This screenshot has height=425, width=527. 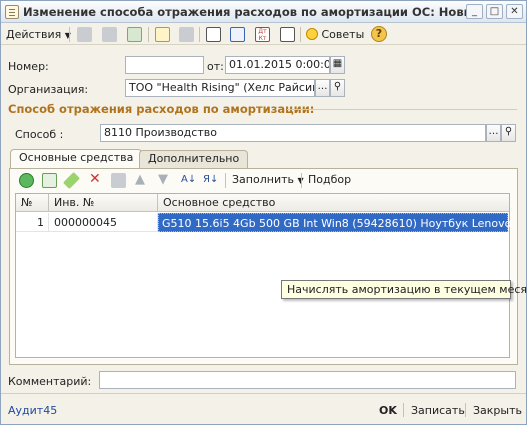 What do you see at coordinates (237, 34) in the screenshot?
I see `structure-icon` at bounding box center [237, 34].